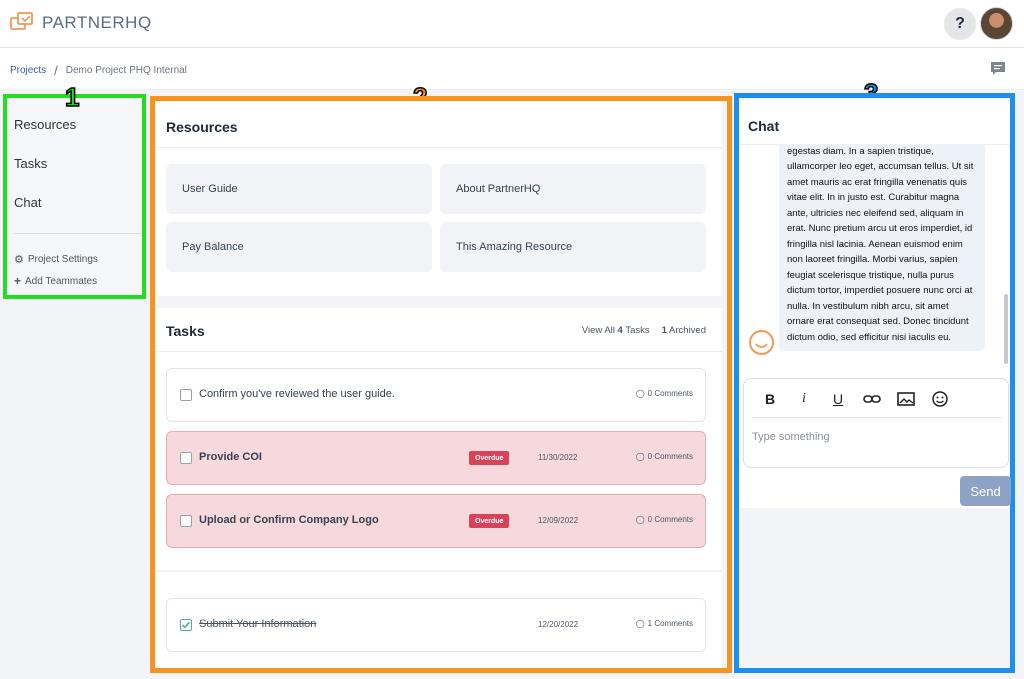  Describe the element at coordinates (770, 399) in the screenshot. I see `bold-button: B` at that location.